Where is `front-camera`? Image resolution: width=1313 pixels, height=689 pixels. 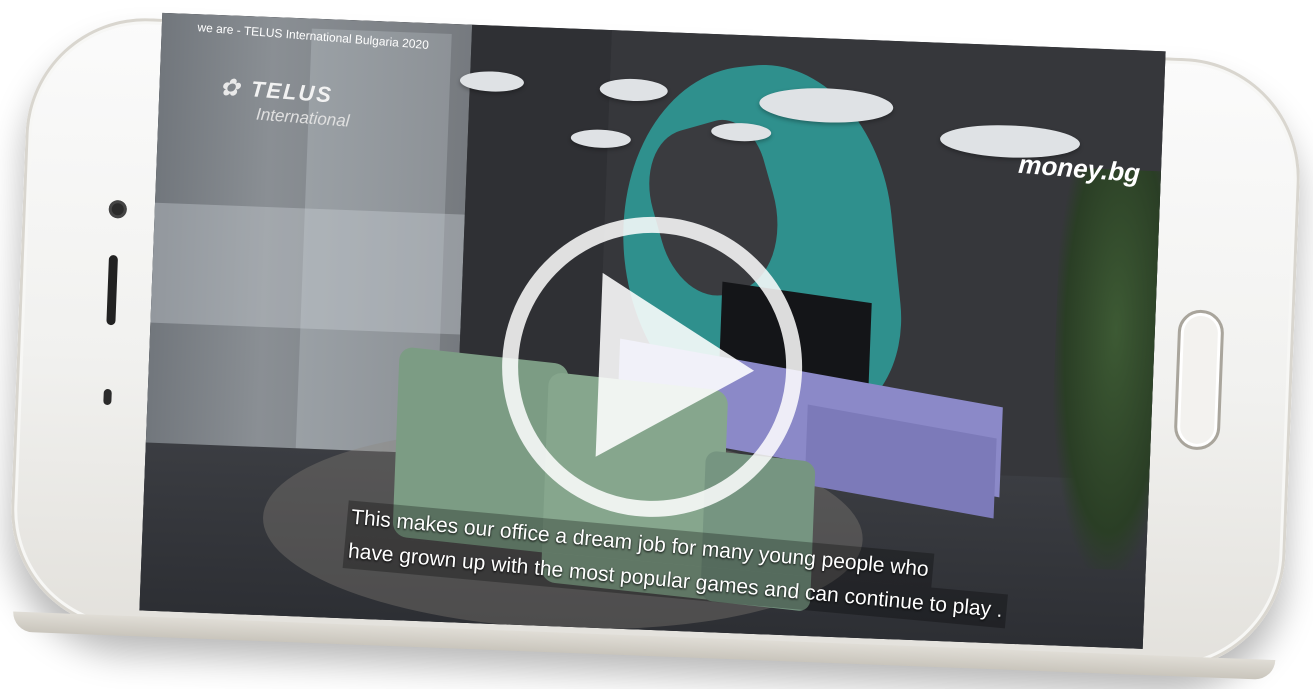 front-camera is located at coordinates (118, 209).